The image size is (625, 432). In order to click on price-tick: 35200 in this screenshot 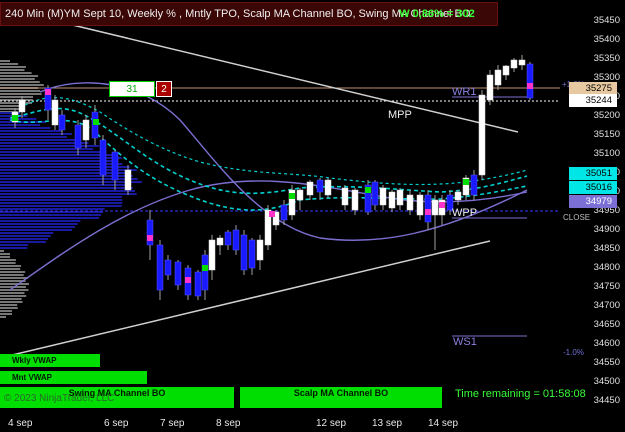, I will do `click(606, 115)`.